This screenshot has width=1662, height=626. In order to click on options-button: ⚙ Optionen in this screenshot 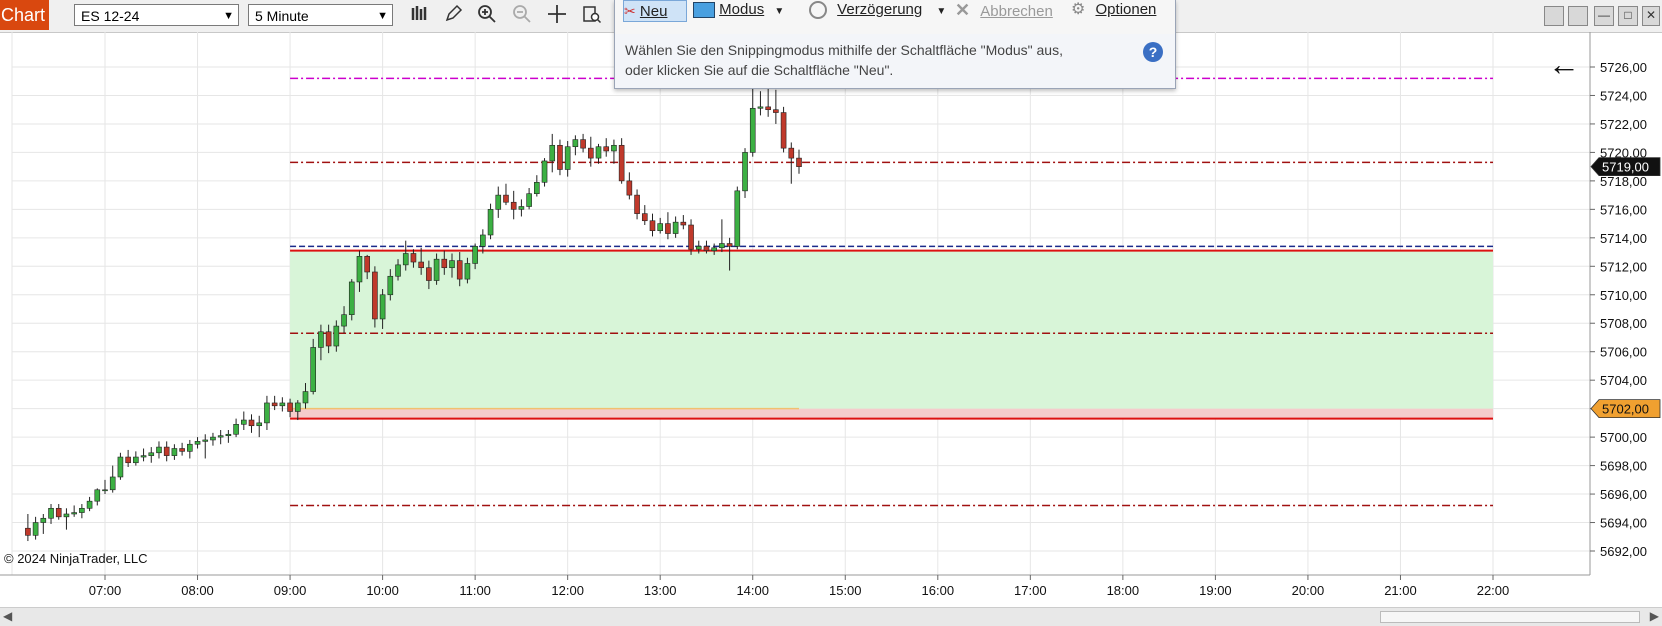, I will do `click(1121, 11)`.